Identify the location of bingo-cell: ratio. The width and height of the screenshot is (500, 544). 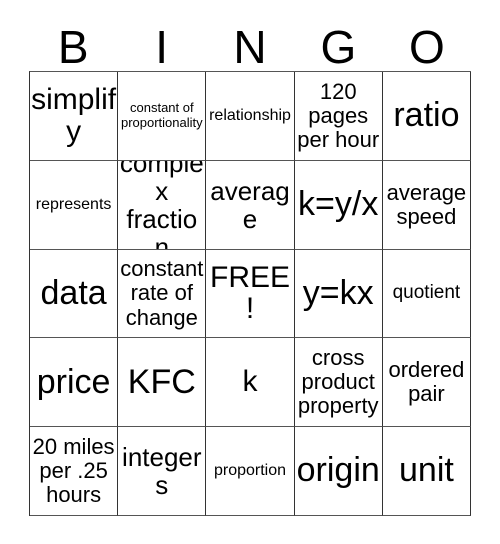
(427, 116).